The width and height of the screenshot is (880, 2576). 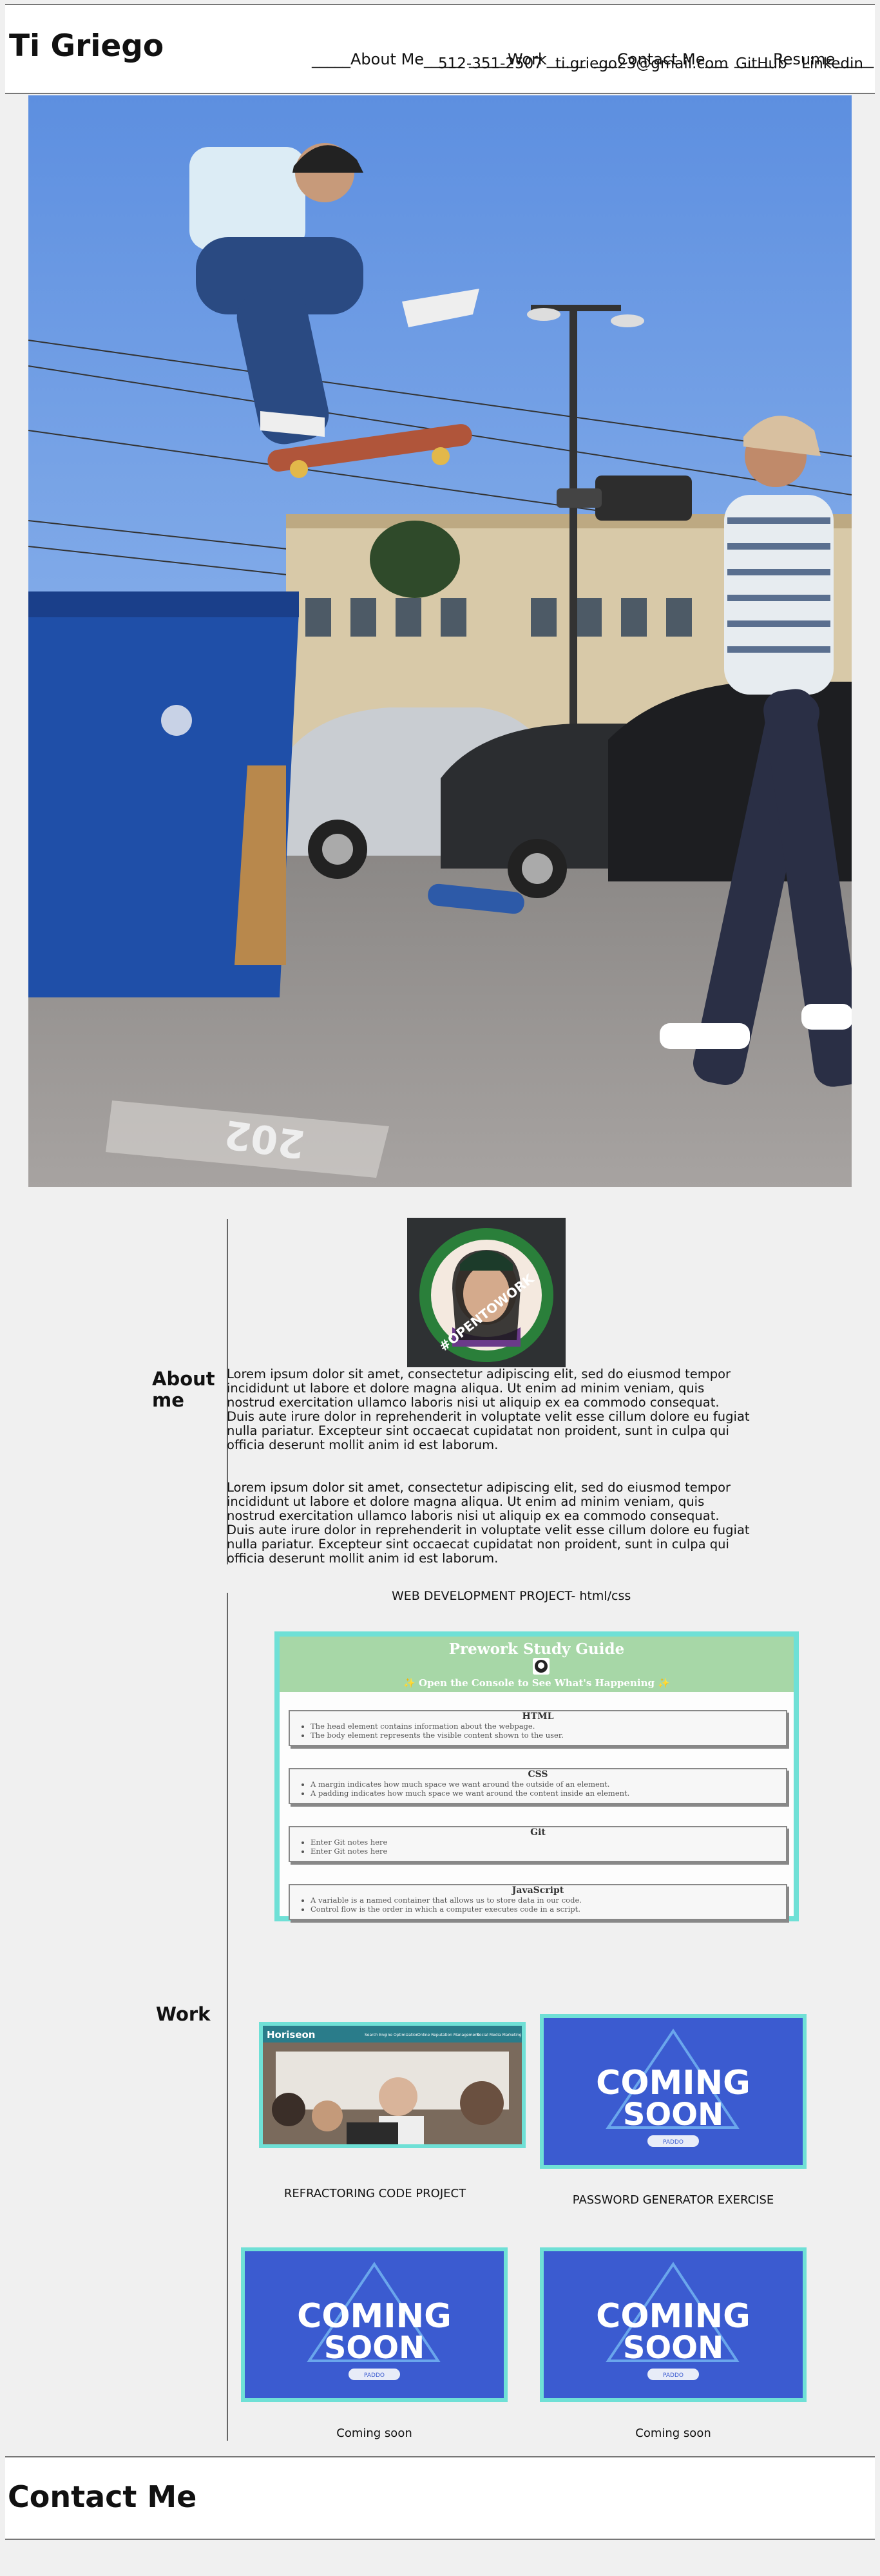 I want to click on svg-text: Search Engine Optimization, so click(x=392, y=2035).